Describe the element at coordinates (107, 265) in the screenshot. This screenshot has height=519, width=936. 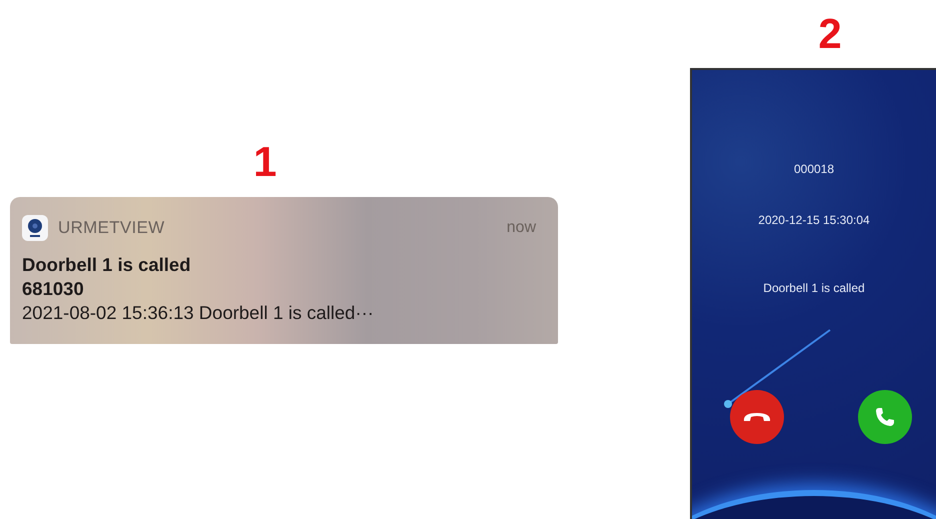
I see `notification-title: Doorbell 1 is called` at that location.